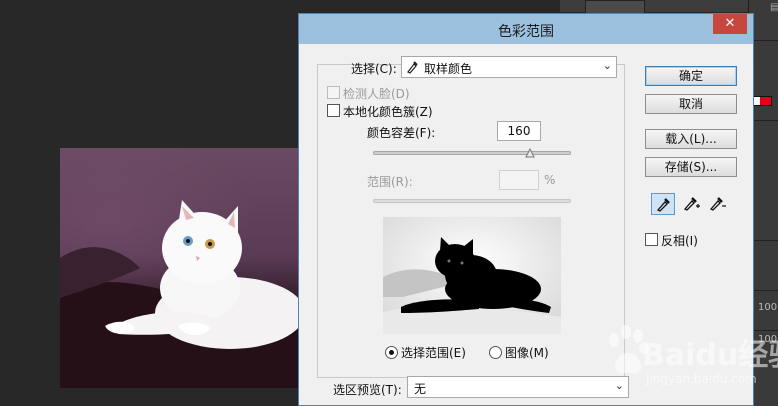 This screenshot has width=778, height=406. Describe the element at coordinates (509, 67) in the screenshot. I see `select-dropdown: 取样颜色 ⌄` at that location.